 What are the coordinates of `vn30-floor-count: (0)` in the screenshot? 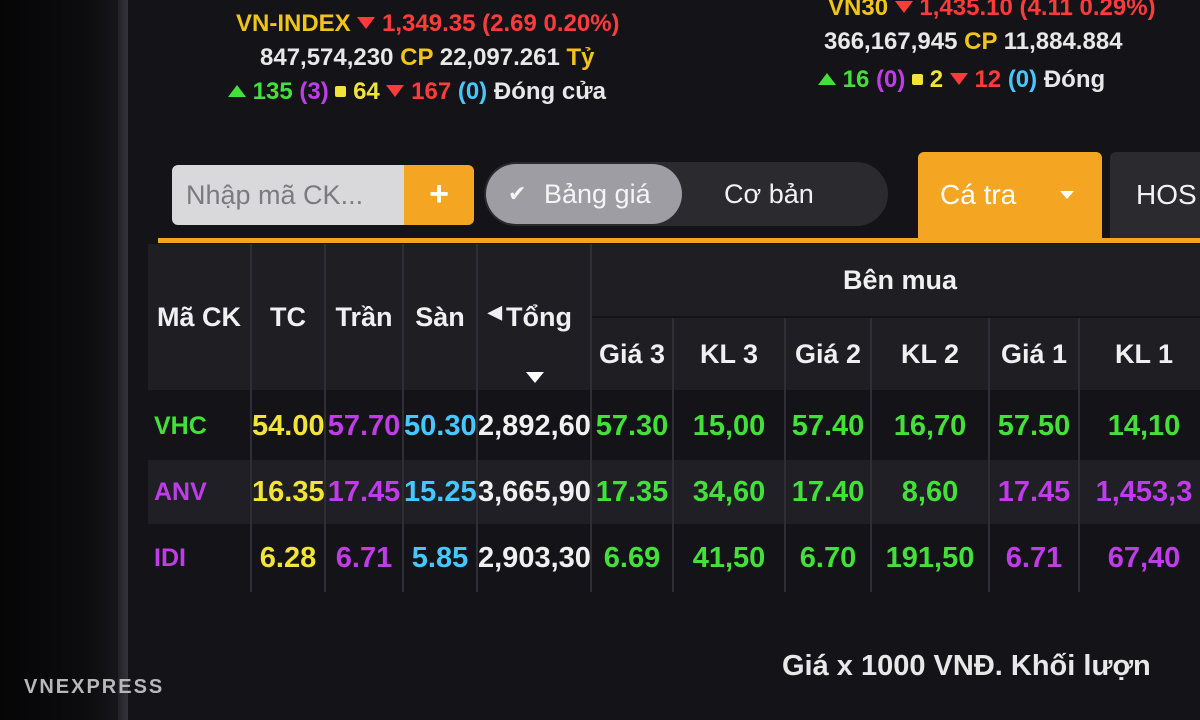 It's located at (1022, 79).